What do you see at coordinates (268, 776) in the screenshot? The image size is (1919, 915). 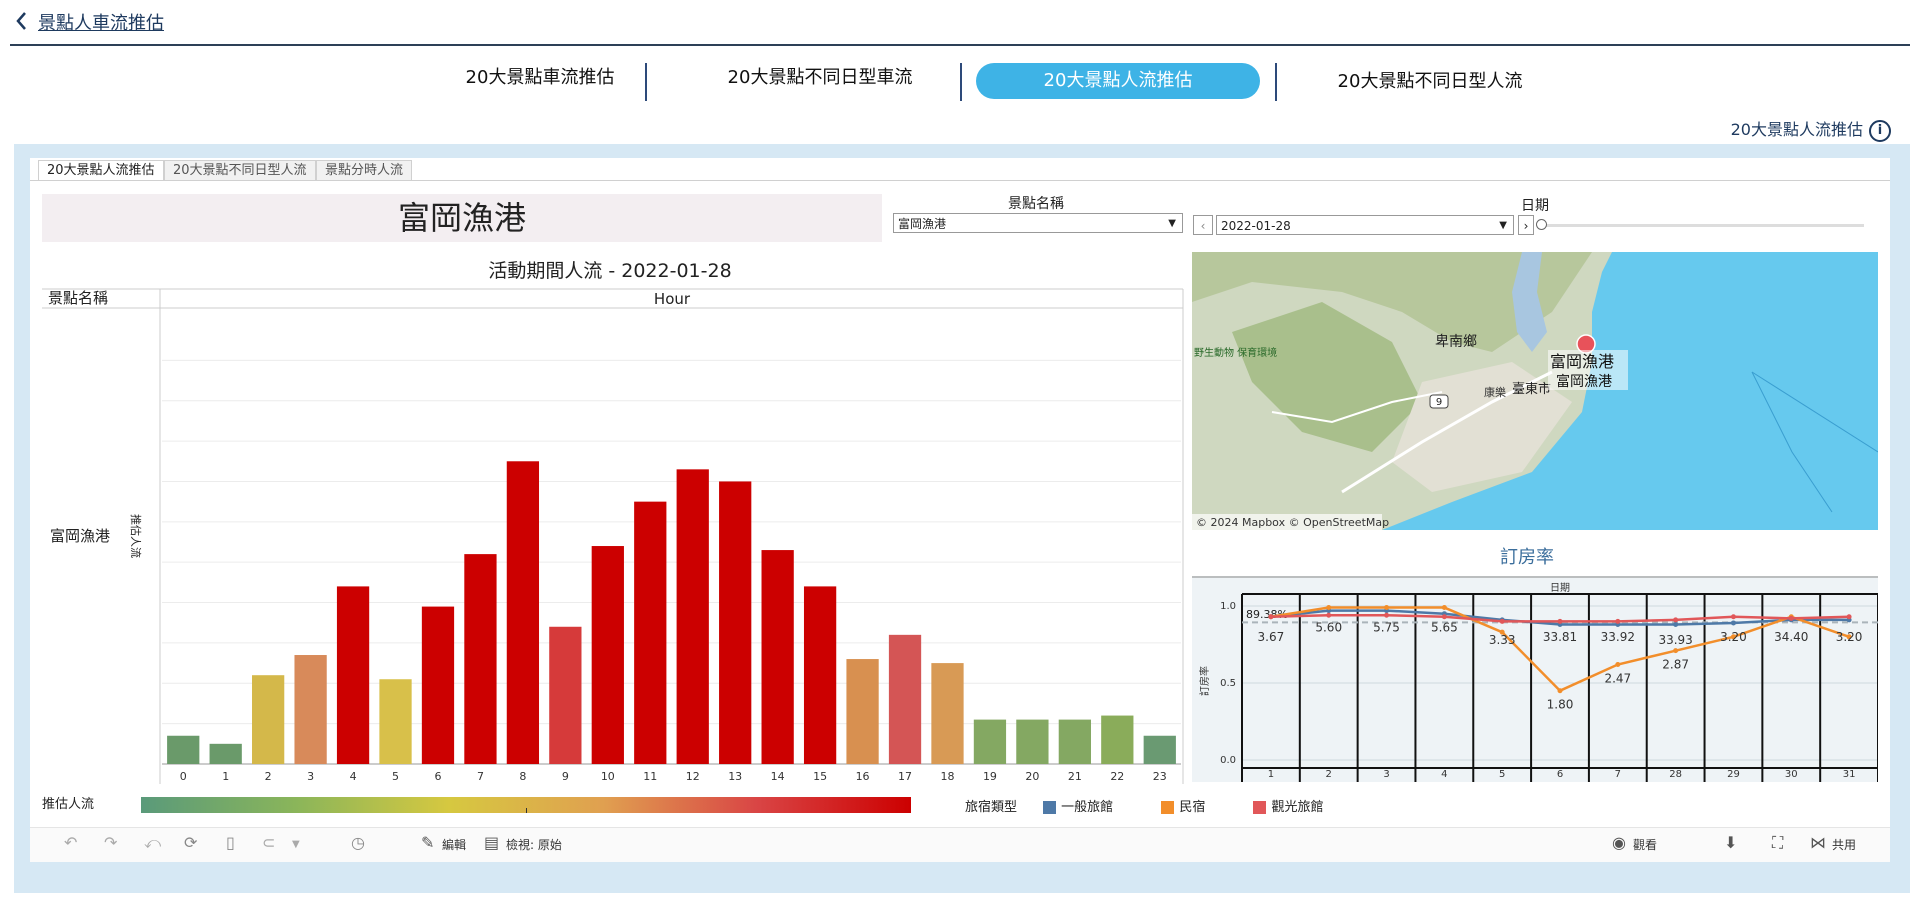 I see `x-tick-label: 2` at bounding box center [268, 776].